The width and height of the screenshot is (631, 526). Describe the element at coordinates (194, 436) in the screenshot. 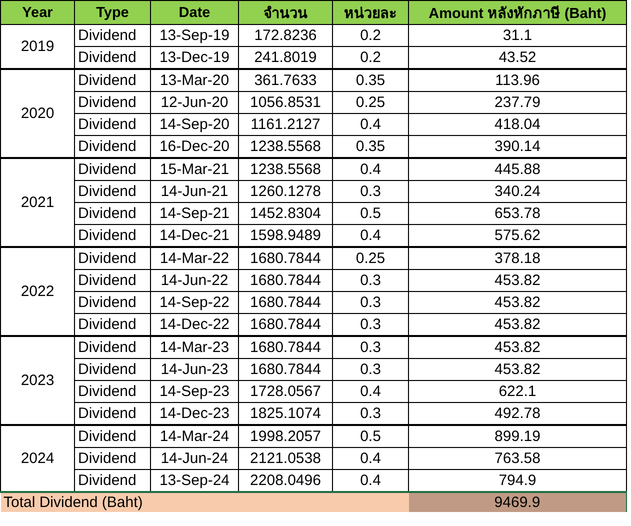

I see `table-cell: 14-Mar-24` at that location.